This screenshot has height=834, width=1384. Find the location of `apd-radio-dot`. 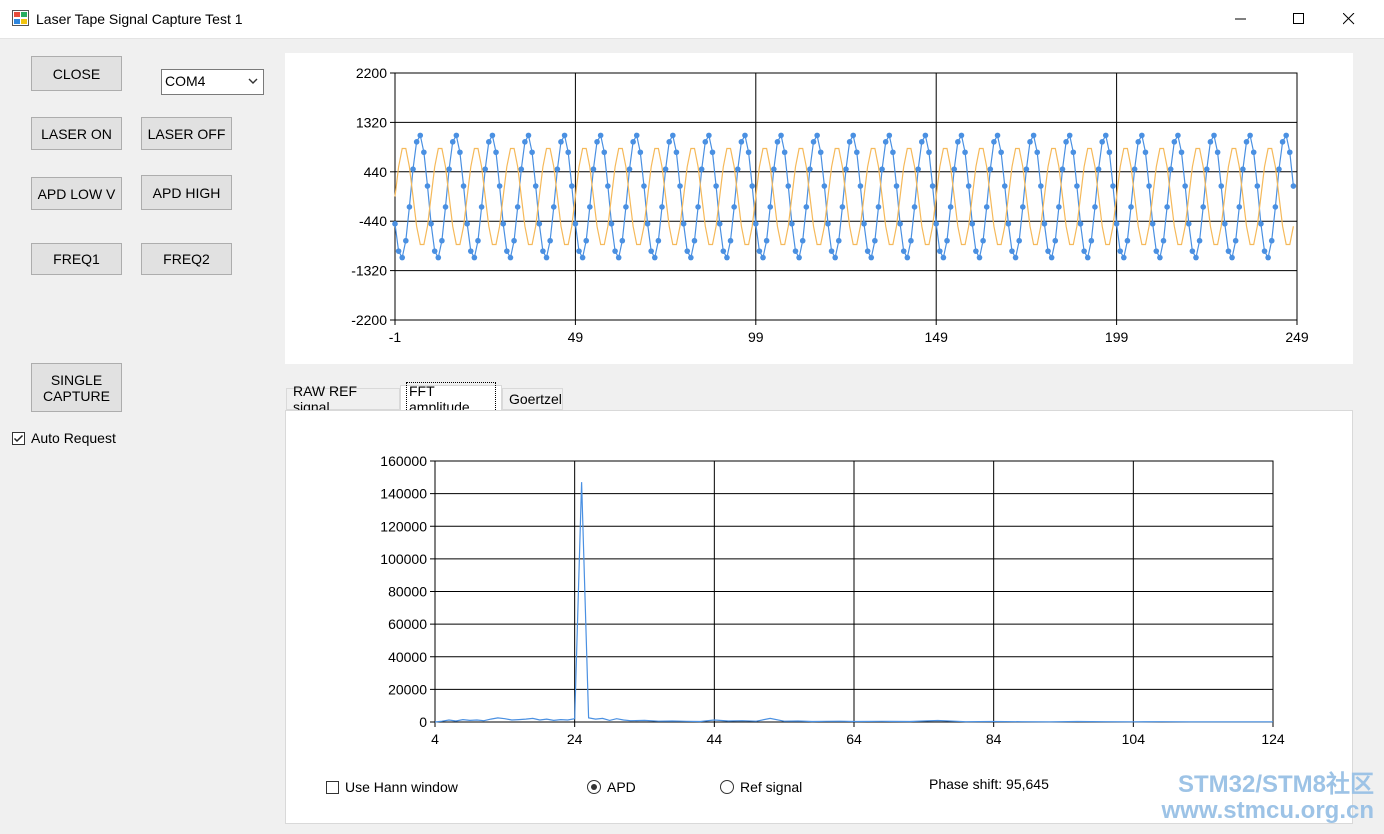

apd-radio-dot is located at coordinates (594, 787).